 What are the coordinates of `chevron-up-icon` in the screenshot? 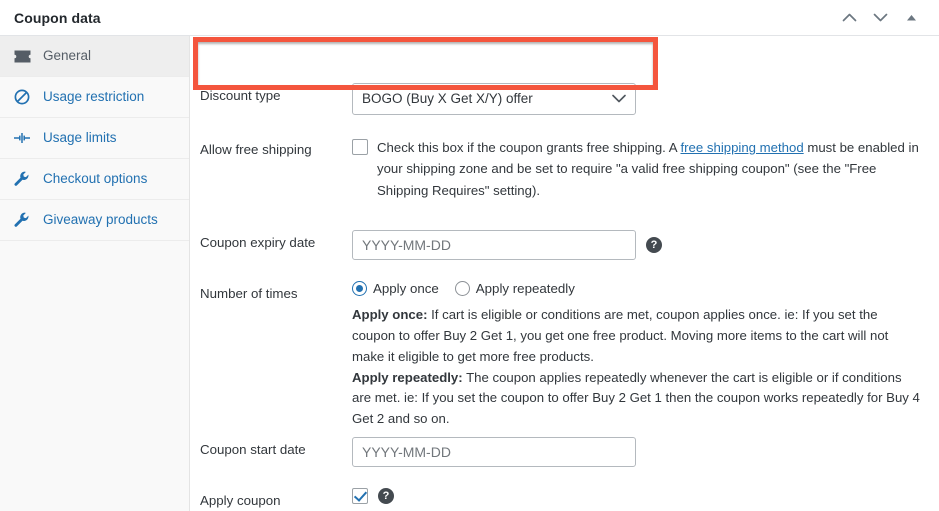 It's located at (849, 18).